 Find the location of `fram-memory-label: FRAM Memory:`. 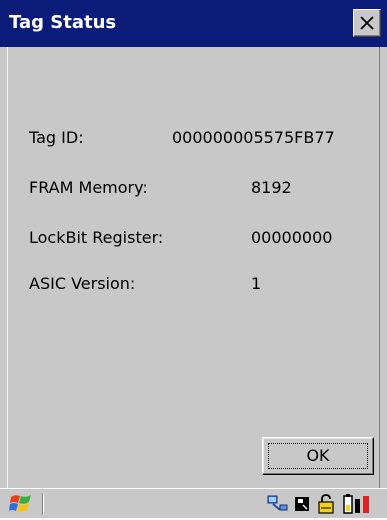

fram-memory-label: FRAM Memory: is located at coordinates (88, 187).